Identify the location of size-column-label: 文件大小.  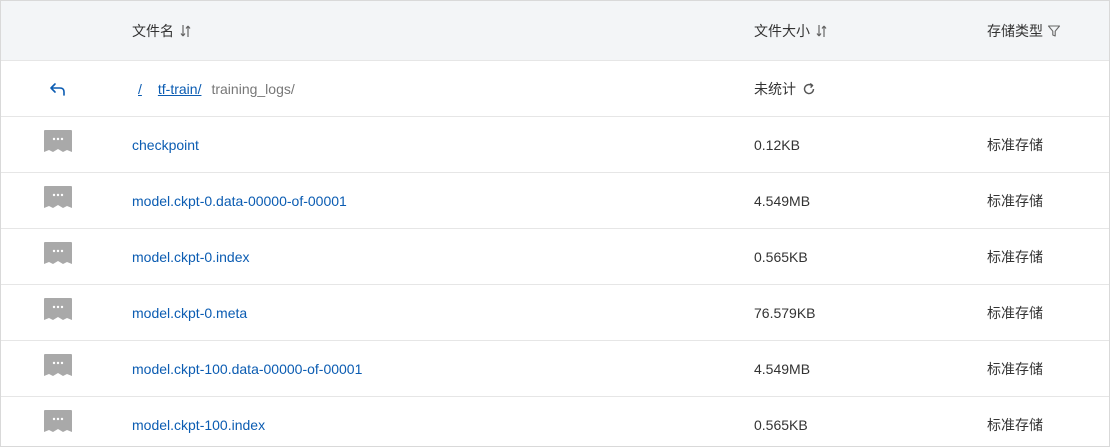
(782, 30).